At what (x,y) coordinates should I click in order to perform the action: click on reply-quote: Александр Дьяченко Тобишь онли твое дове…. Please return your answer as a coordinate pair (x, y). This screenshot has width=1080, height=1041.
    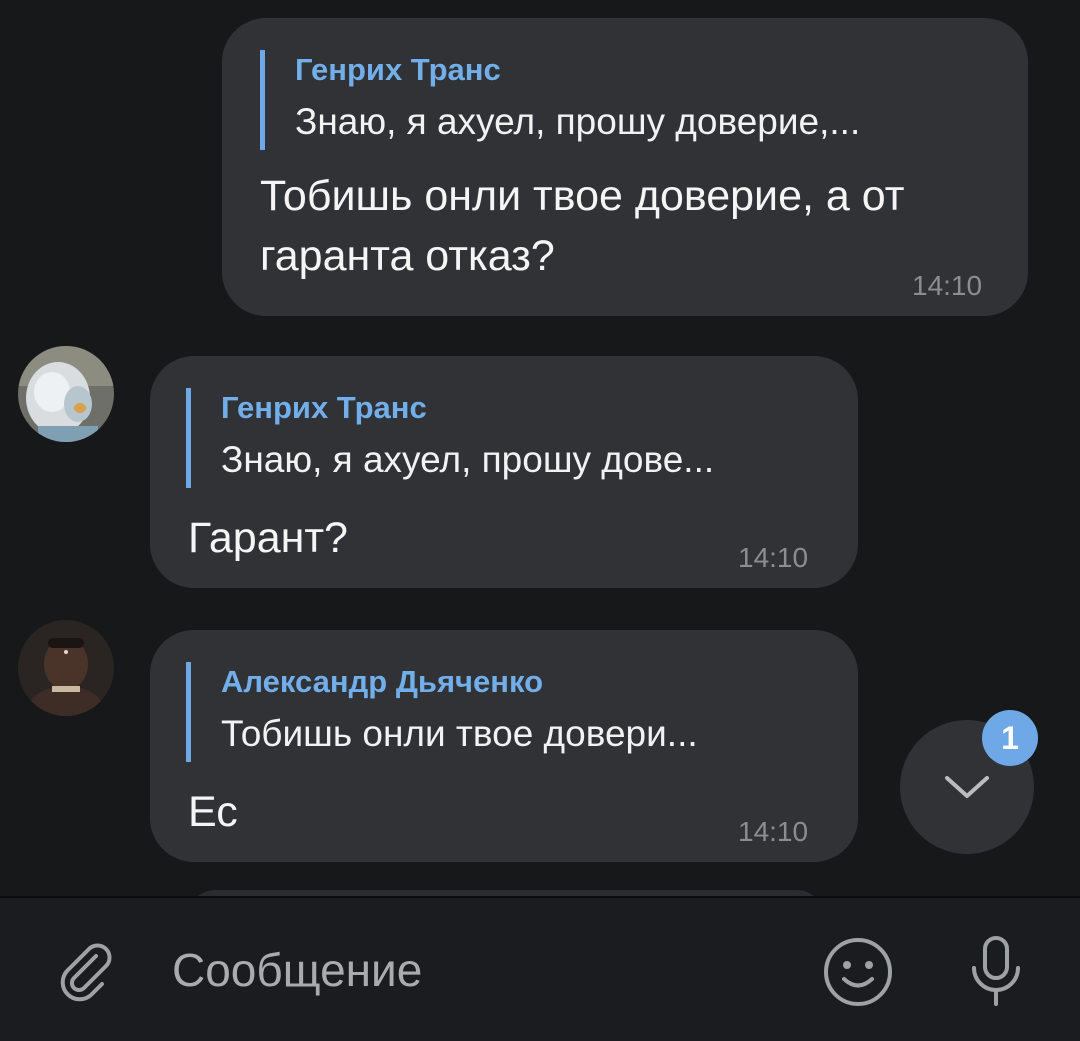
    Looking at the image, I should click on (442, 712).